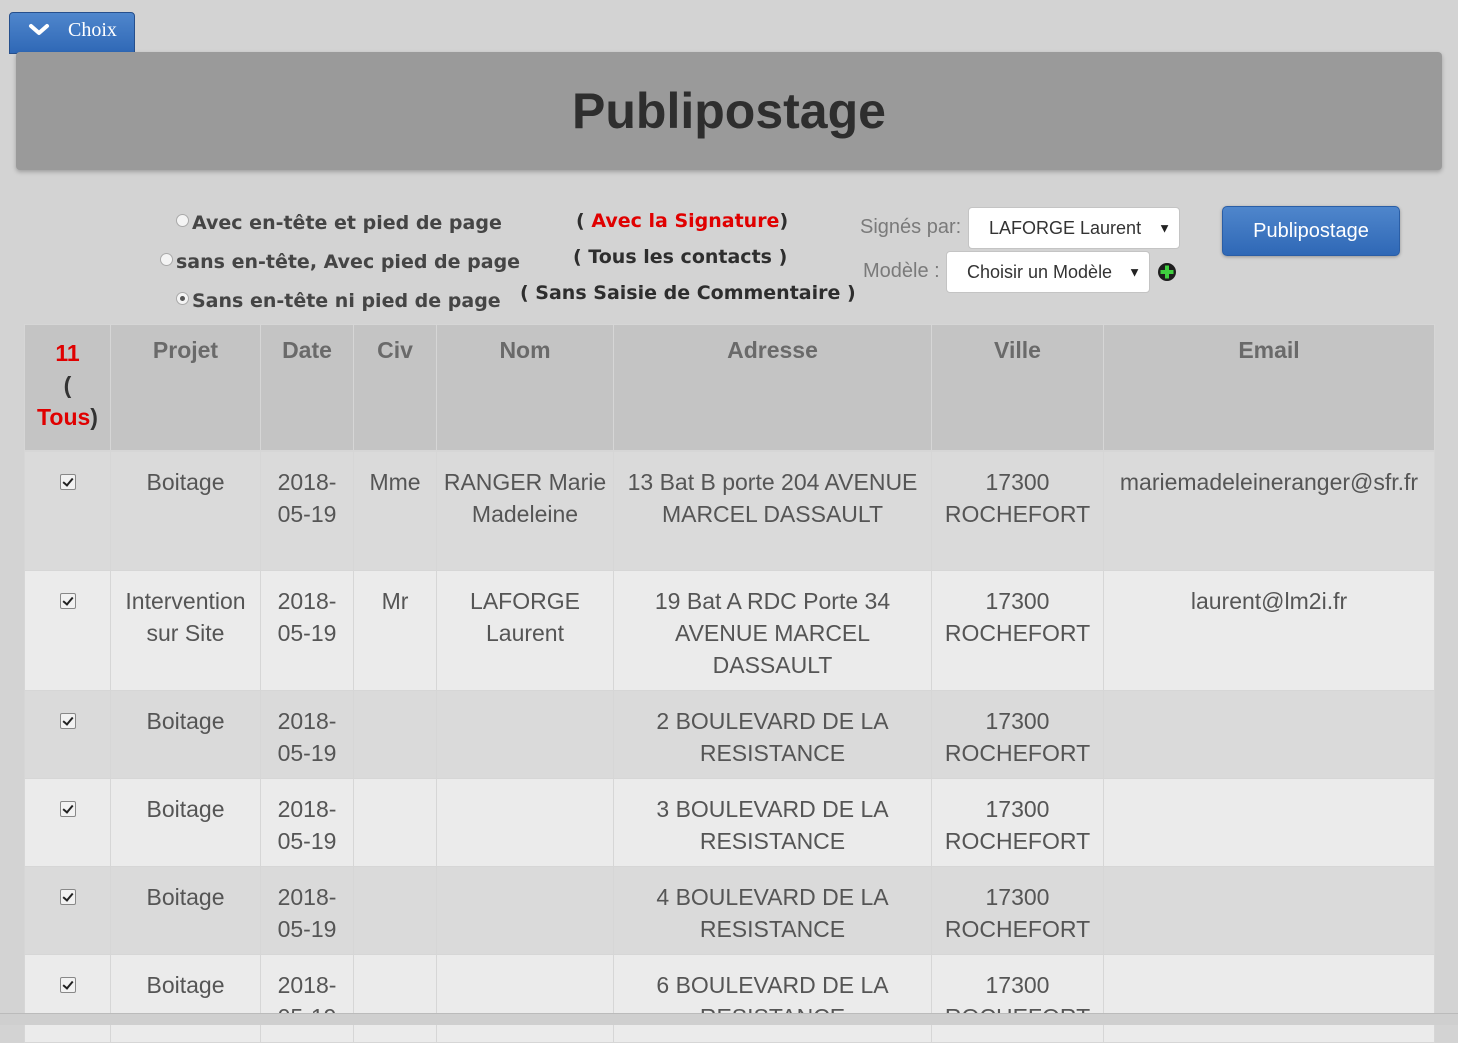 The height and width of the screenshot is (1043, 1458). Describe the element at coordinates (39, 29) in the screenshot. I see `chevron-down-icon` at that location.